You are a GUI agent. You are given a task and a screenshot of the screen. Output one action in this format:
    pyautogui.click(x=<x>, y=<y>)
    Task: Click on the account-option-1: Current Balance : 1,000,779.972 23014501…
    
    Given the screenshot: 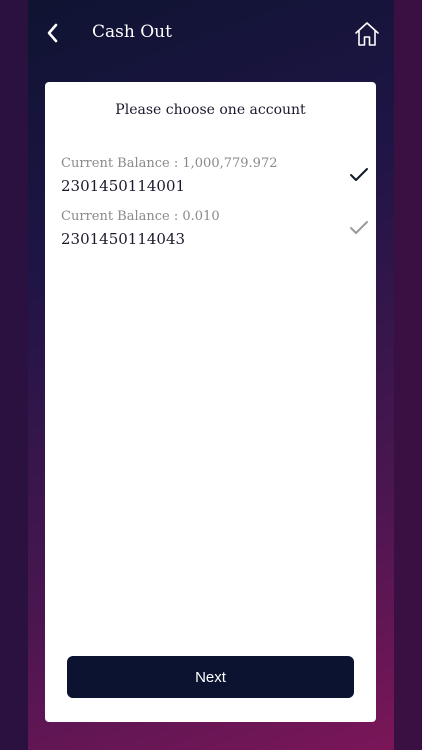 What is the action you would take?
    pyautogui.click(x=214, y=179)
    